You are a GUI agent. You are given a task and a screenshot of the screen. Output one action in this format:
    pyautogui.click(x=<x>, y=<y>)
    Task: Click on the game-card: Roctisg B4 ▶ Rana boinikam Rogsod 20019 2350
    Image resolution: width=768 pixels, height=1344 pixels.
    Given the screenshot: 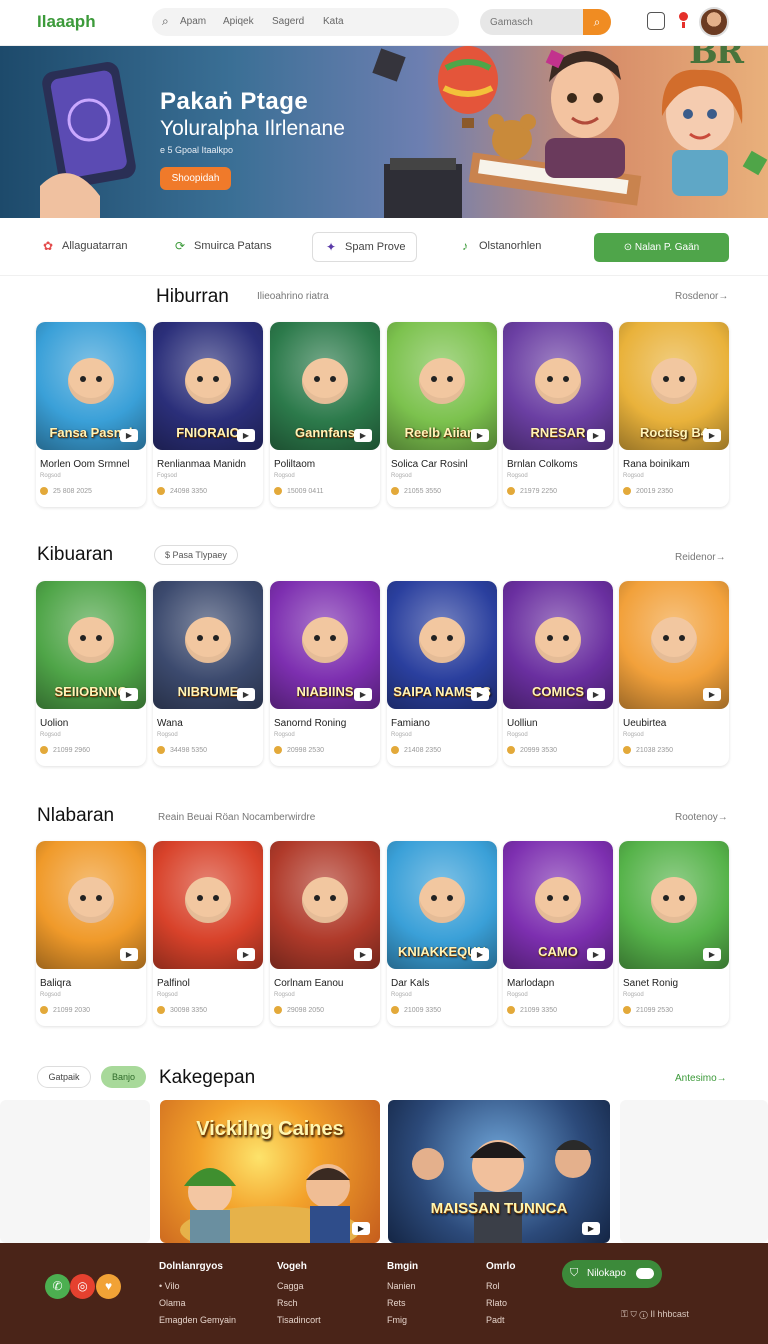 What is the action you would take?
    pyautogui.click(x=674, y=414)
    